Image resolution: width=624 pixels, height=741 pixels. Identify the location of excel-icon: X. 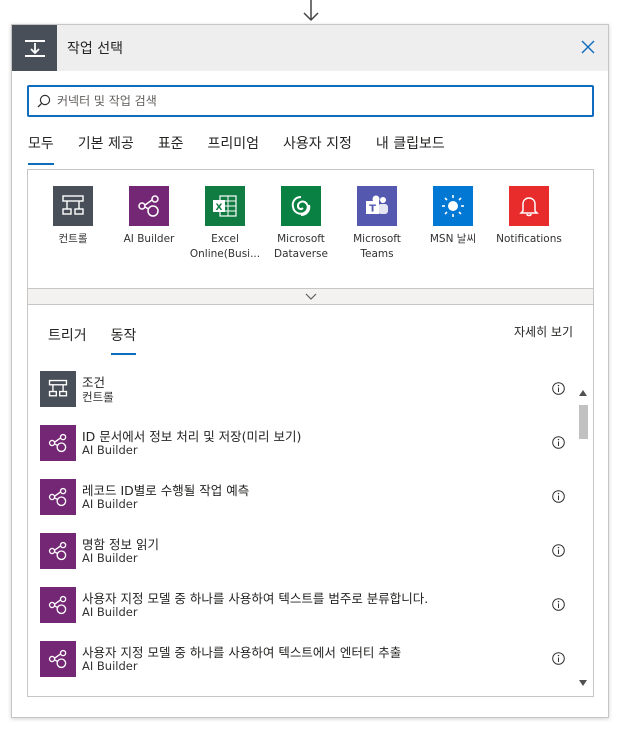
(225, 206).